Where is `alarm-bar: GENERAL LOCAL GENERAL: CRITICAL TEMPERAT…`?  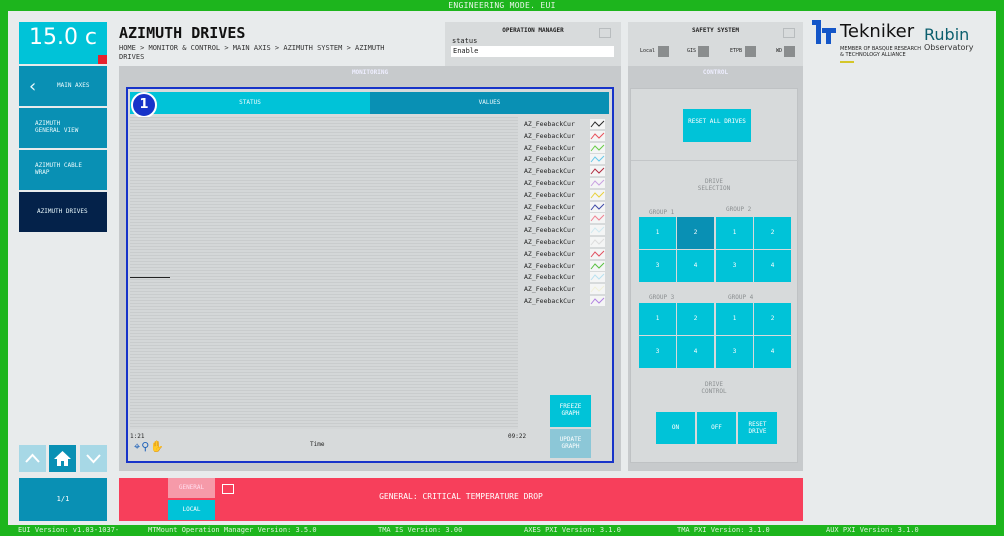 alarm-bar: GENERAL LOCAL GENERAL: CRITICAL TEMPERAT… is located at coordinates (461, 499).